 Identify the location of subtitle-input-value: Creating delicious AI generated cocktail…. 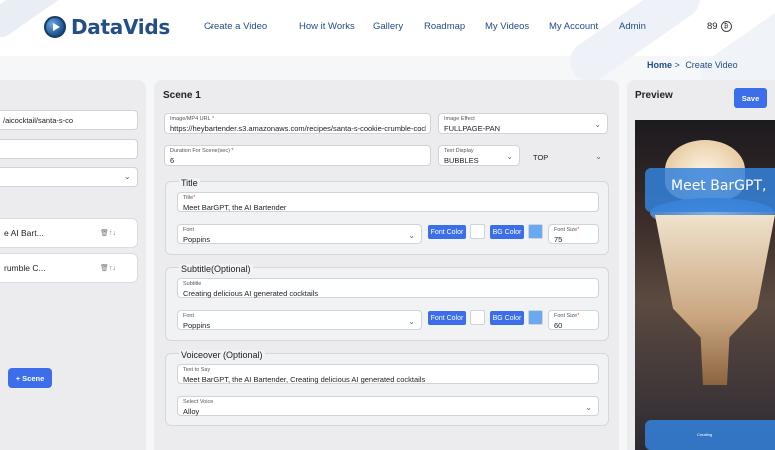
(251, 293).